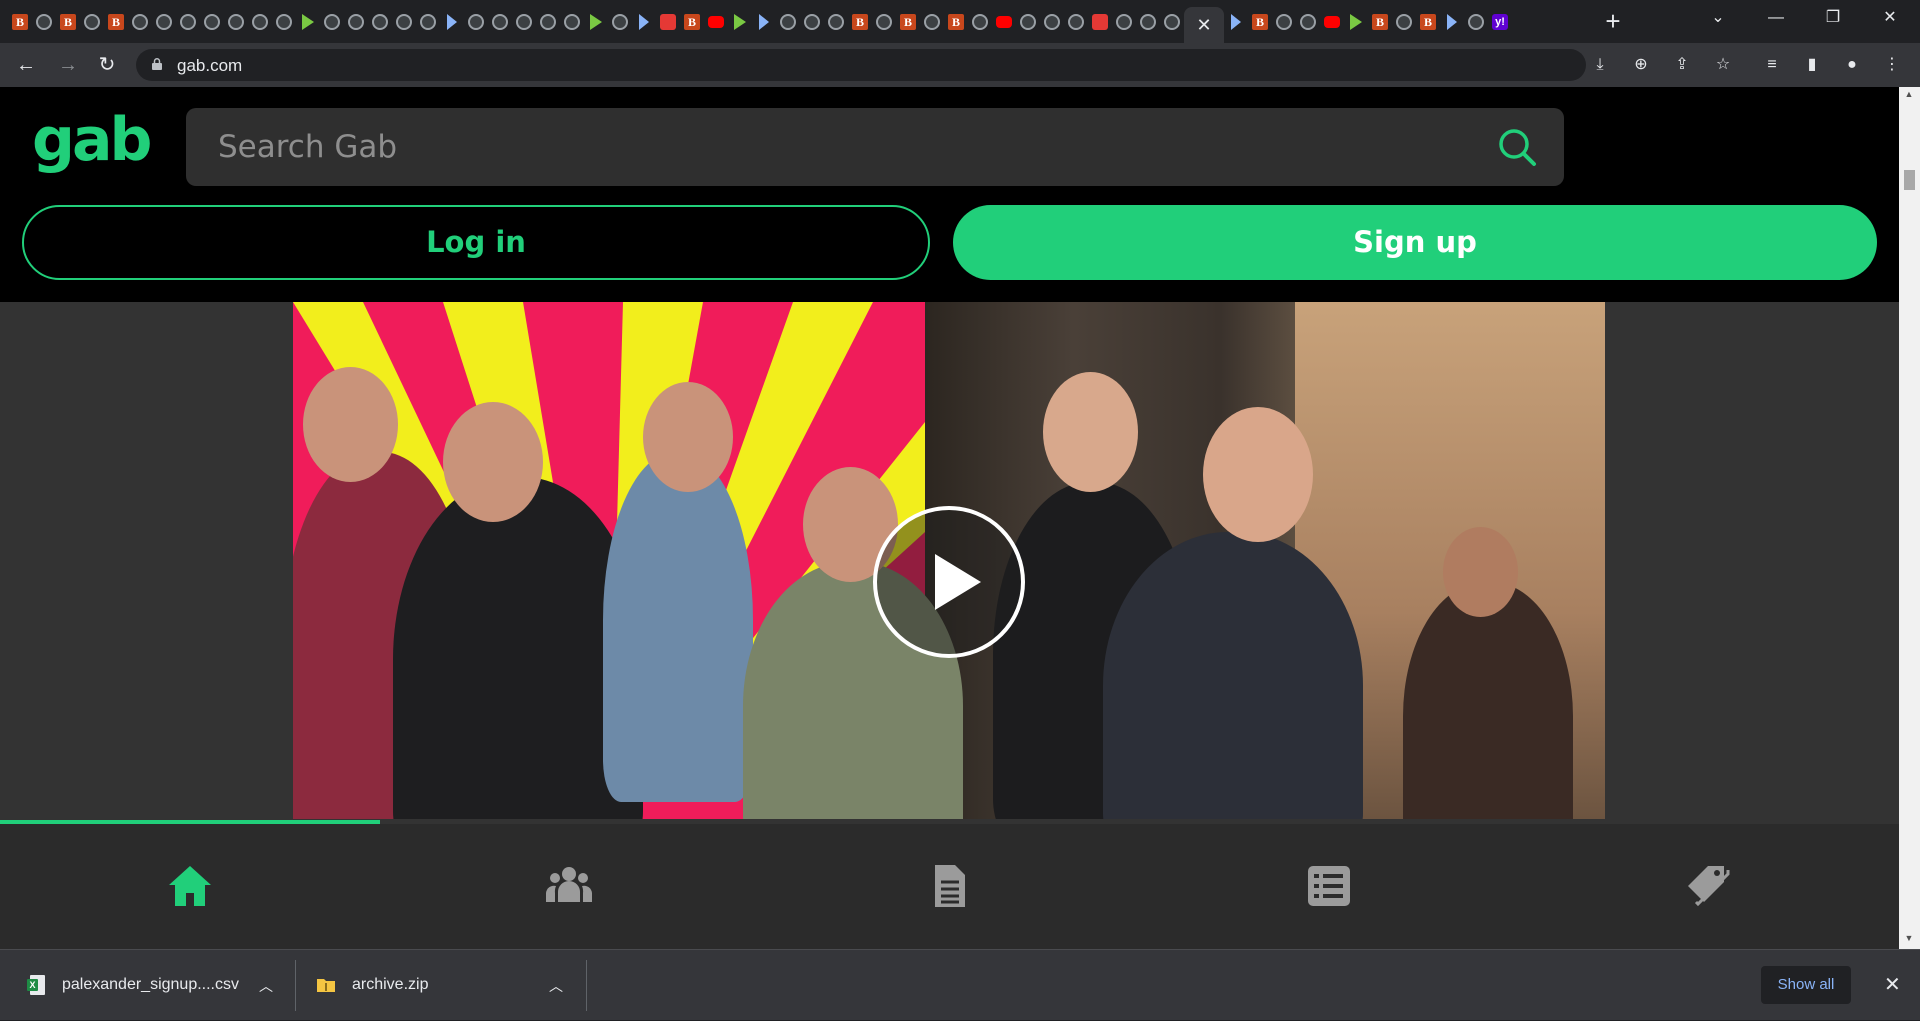  I want to click on lists-icon, so click(1329, 886).